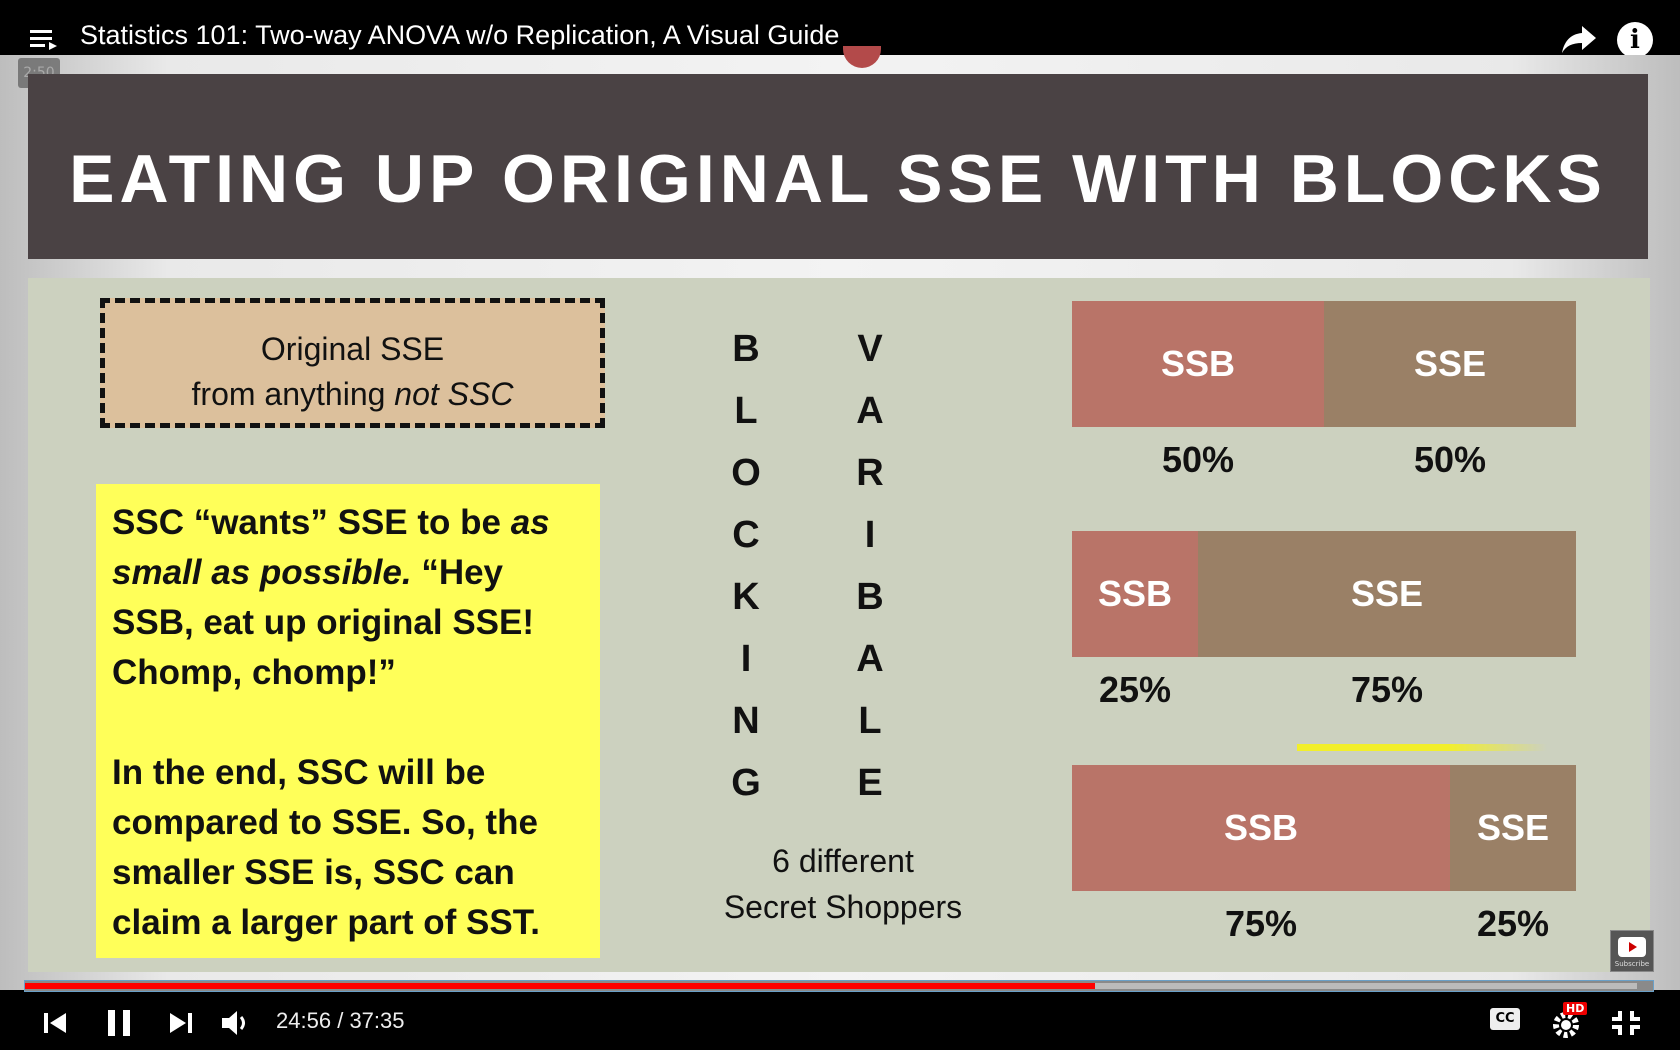  What do you see at coordinates (1632, 947) in the screenshot?
I see `youtube-logo-icon` at bounding box center [1632, 947].